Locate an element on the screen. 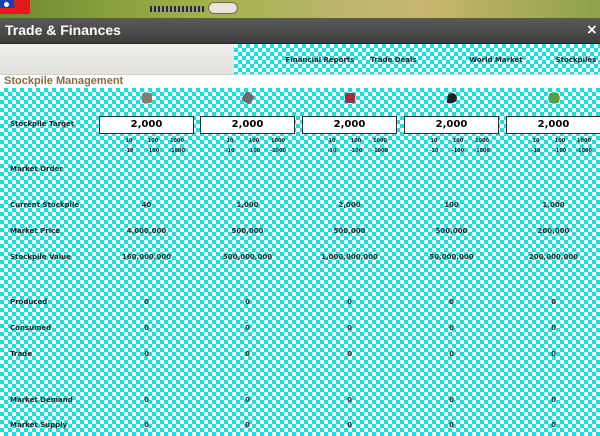  close-button: × is located at coordinates (593, 30).